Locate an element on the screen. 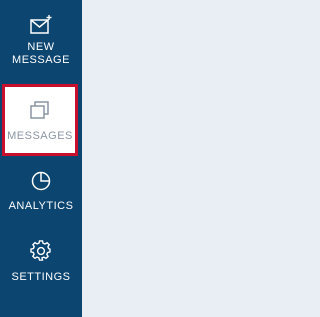 This screenshot has height=317, width=320. gear-icon is located at coordinates (41, 251).